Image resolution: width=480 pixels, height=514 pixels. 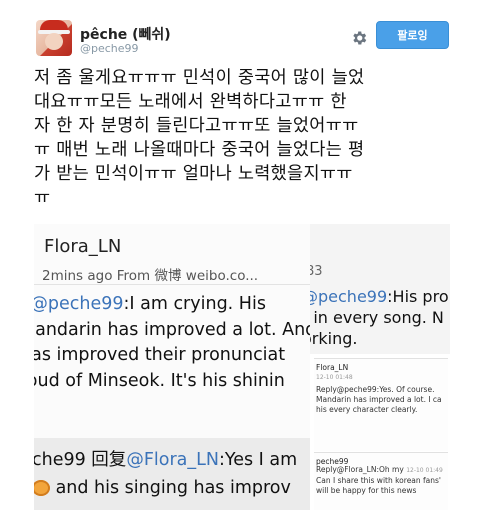 I want to click on comment-text: :I am crying. His, so click(x=194, y=304).